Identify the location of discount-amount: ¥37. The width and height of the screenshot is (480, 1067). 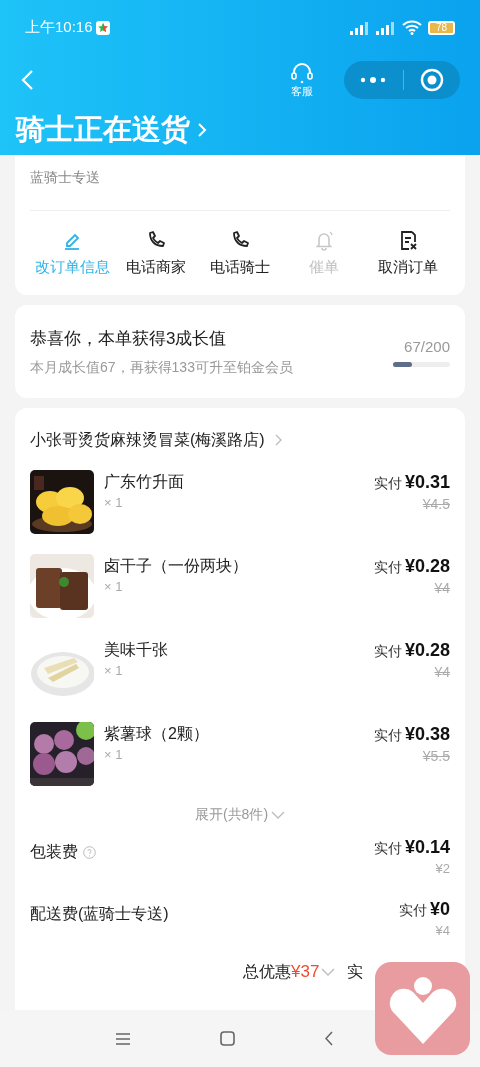
(305, 972).